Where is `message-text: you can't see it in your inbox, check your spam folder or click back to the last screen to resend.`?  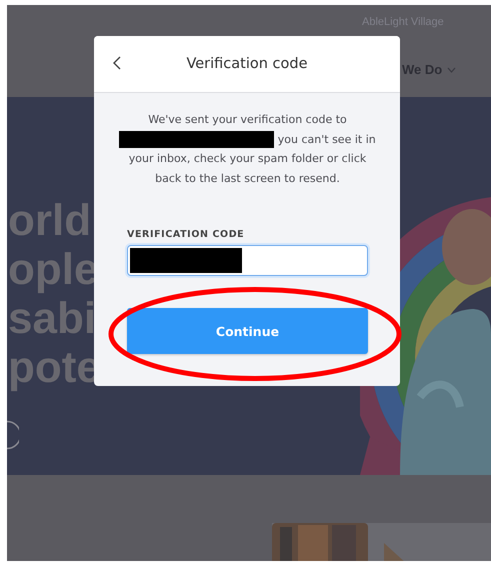
message-text: you can't see it in your inbox, check your spam folder or click back to the last screen to resend. is located at coordinates (252, 158).